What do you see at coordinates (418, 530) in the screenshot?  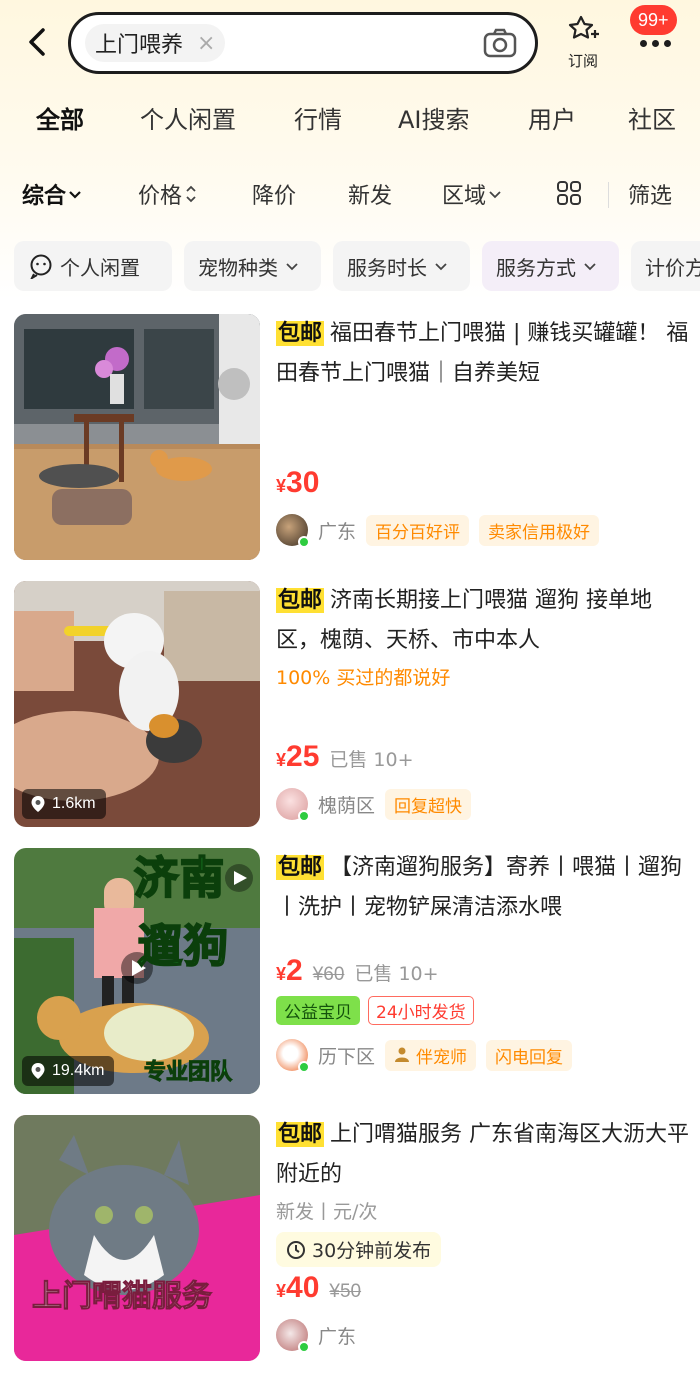 I see `seller-tag: 百分百好评` at bounding box center [418, 530].